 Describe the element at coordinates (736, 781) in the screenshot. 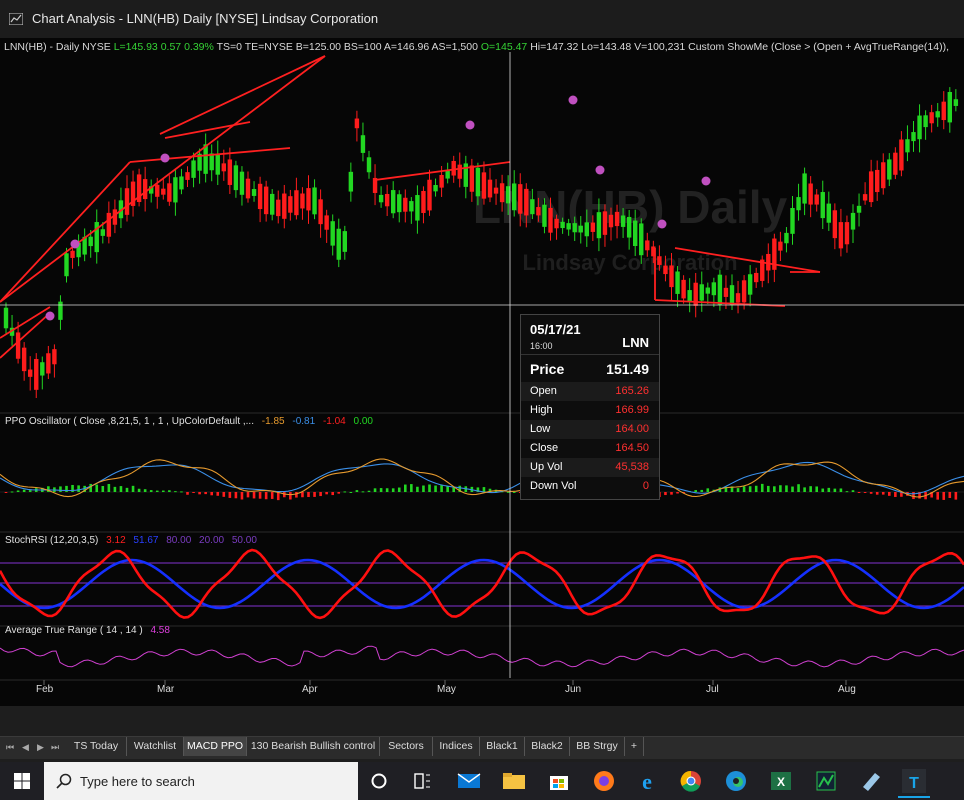

I see `edge-icon` at that location.